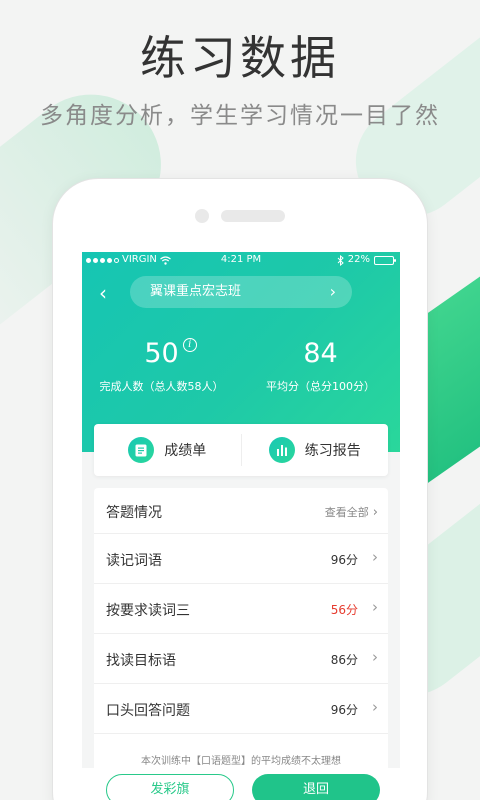 This screenshot has height=800, width=480. What do you see at coordinates (358, 259) in the screenshot?
I see `battery-percent: 22%` at bounding box center [358, 259].